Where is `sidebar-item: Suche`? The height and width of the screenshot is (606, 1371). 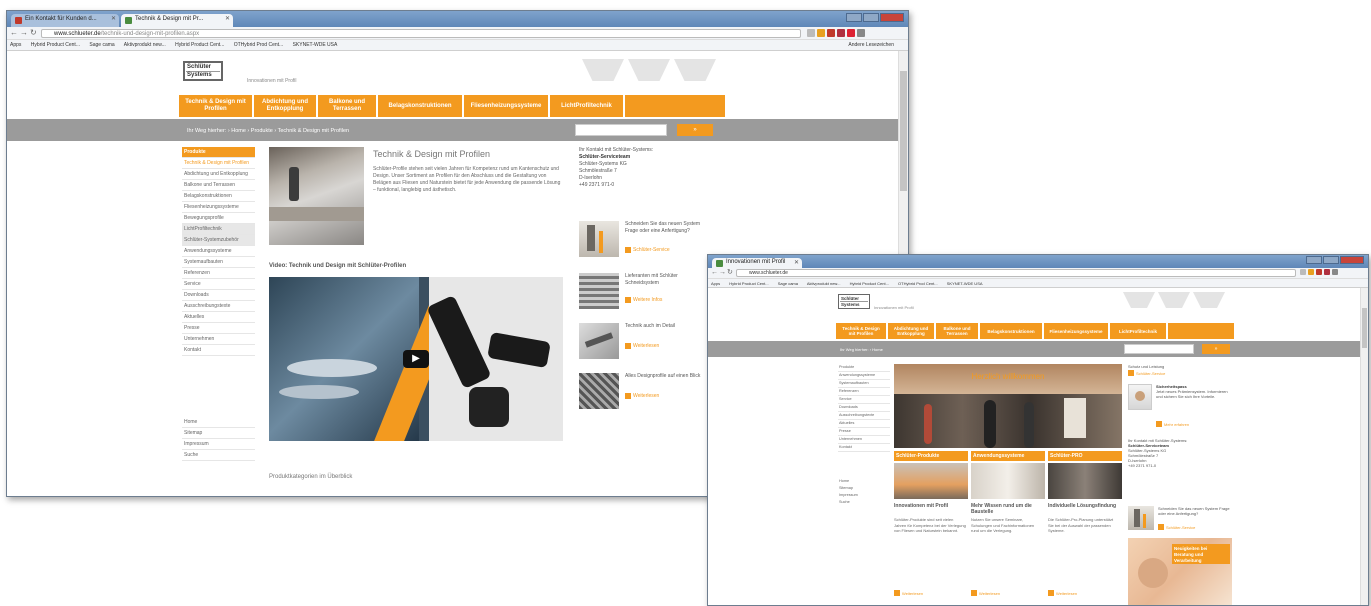
sidebar-item: Suche is located at coordinates (864, 502).